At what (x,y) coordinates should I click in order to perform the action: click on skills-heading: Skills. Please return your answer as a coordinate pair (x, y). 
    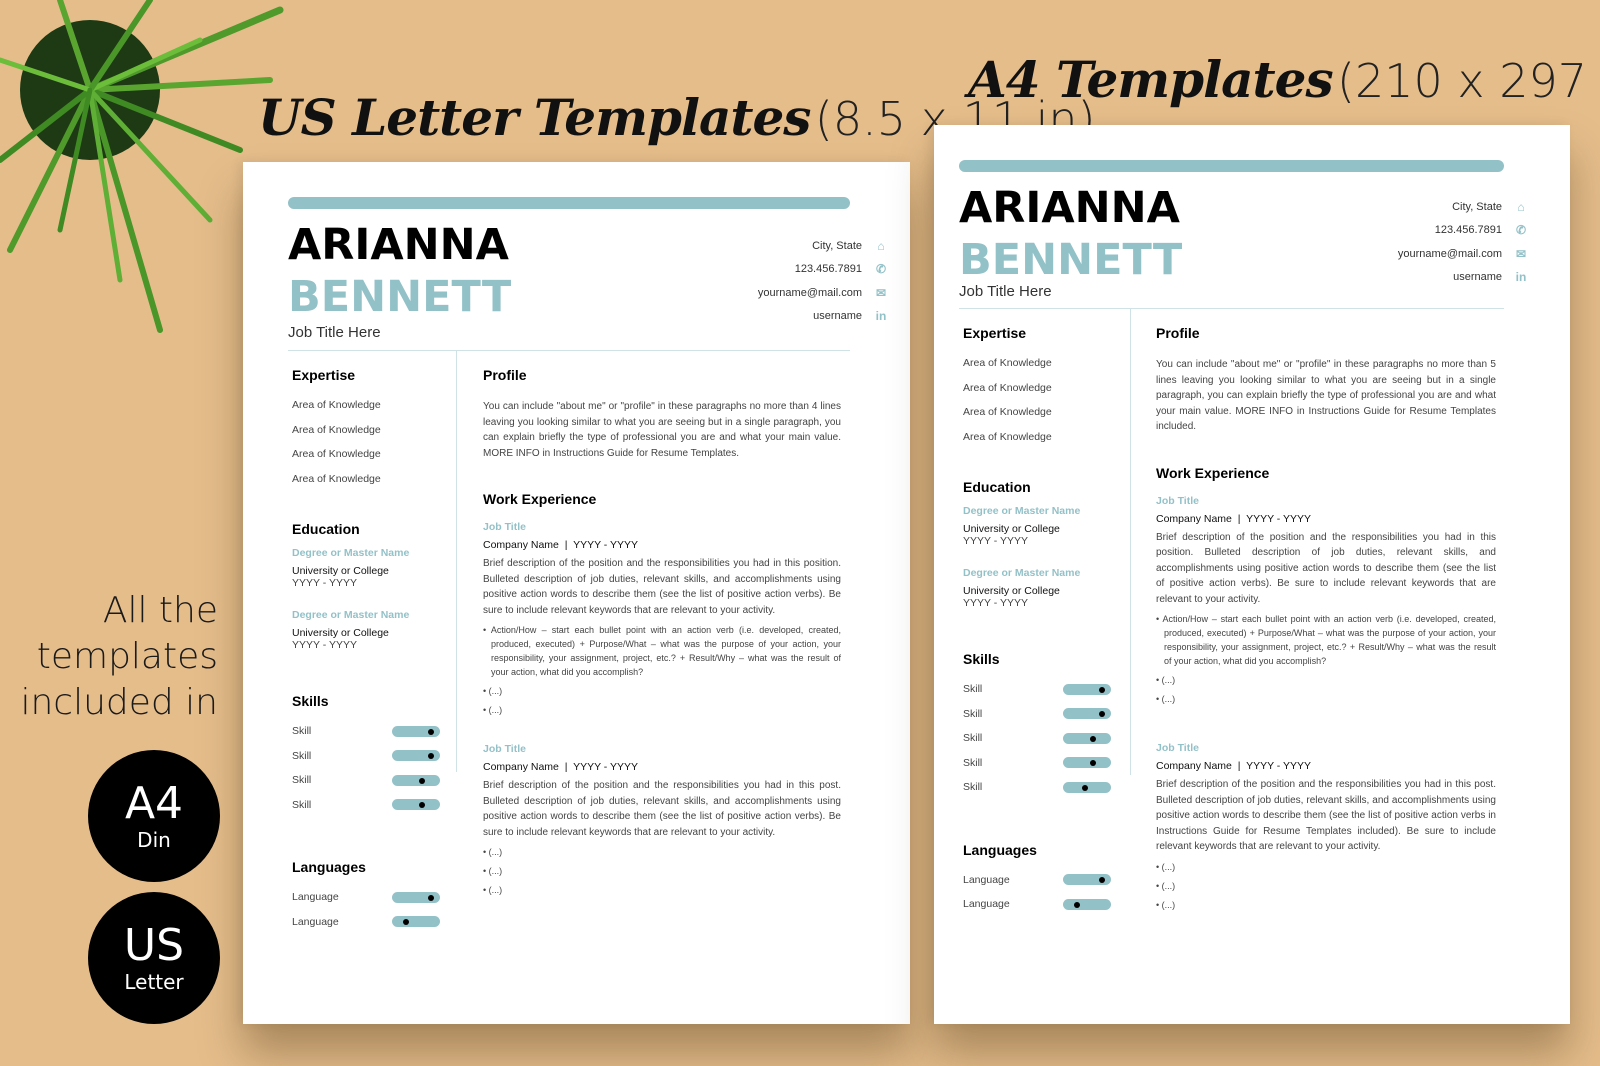
    Looking at the image, I should click on (310, 701).